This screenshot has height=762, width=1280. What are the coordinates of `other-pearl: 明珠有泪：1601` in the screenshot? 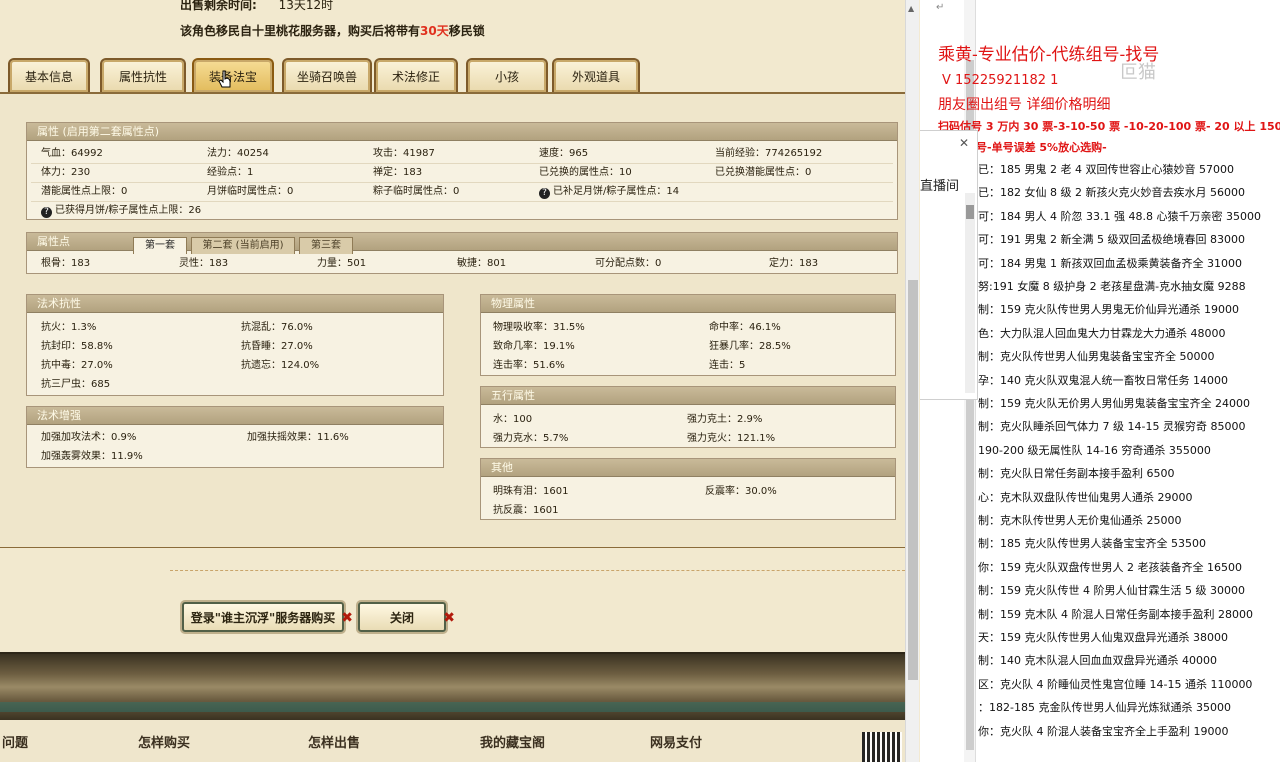 It's located at (531, 491).